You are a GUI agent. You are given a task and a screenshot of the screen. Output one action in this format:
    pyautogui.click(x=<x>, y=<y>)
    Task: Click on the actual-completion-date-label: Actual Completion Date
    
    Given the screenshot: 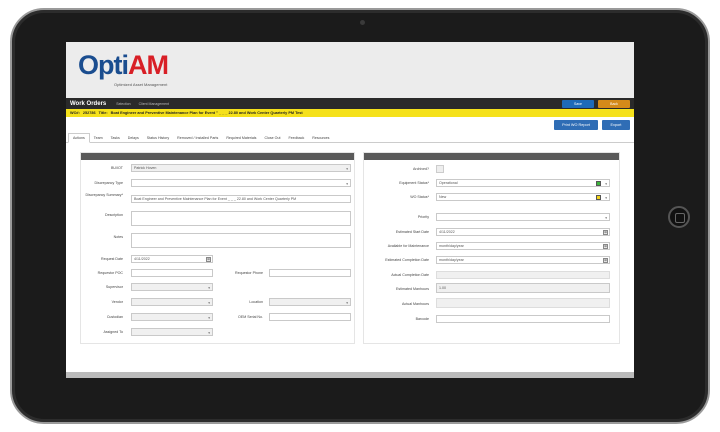 What is the action you would take?
    pyautogui.click(x=410, y=275)
    